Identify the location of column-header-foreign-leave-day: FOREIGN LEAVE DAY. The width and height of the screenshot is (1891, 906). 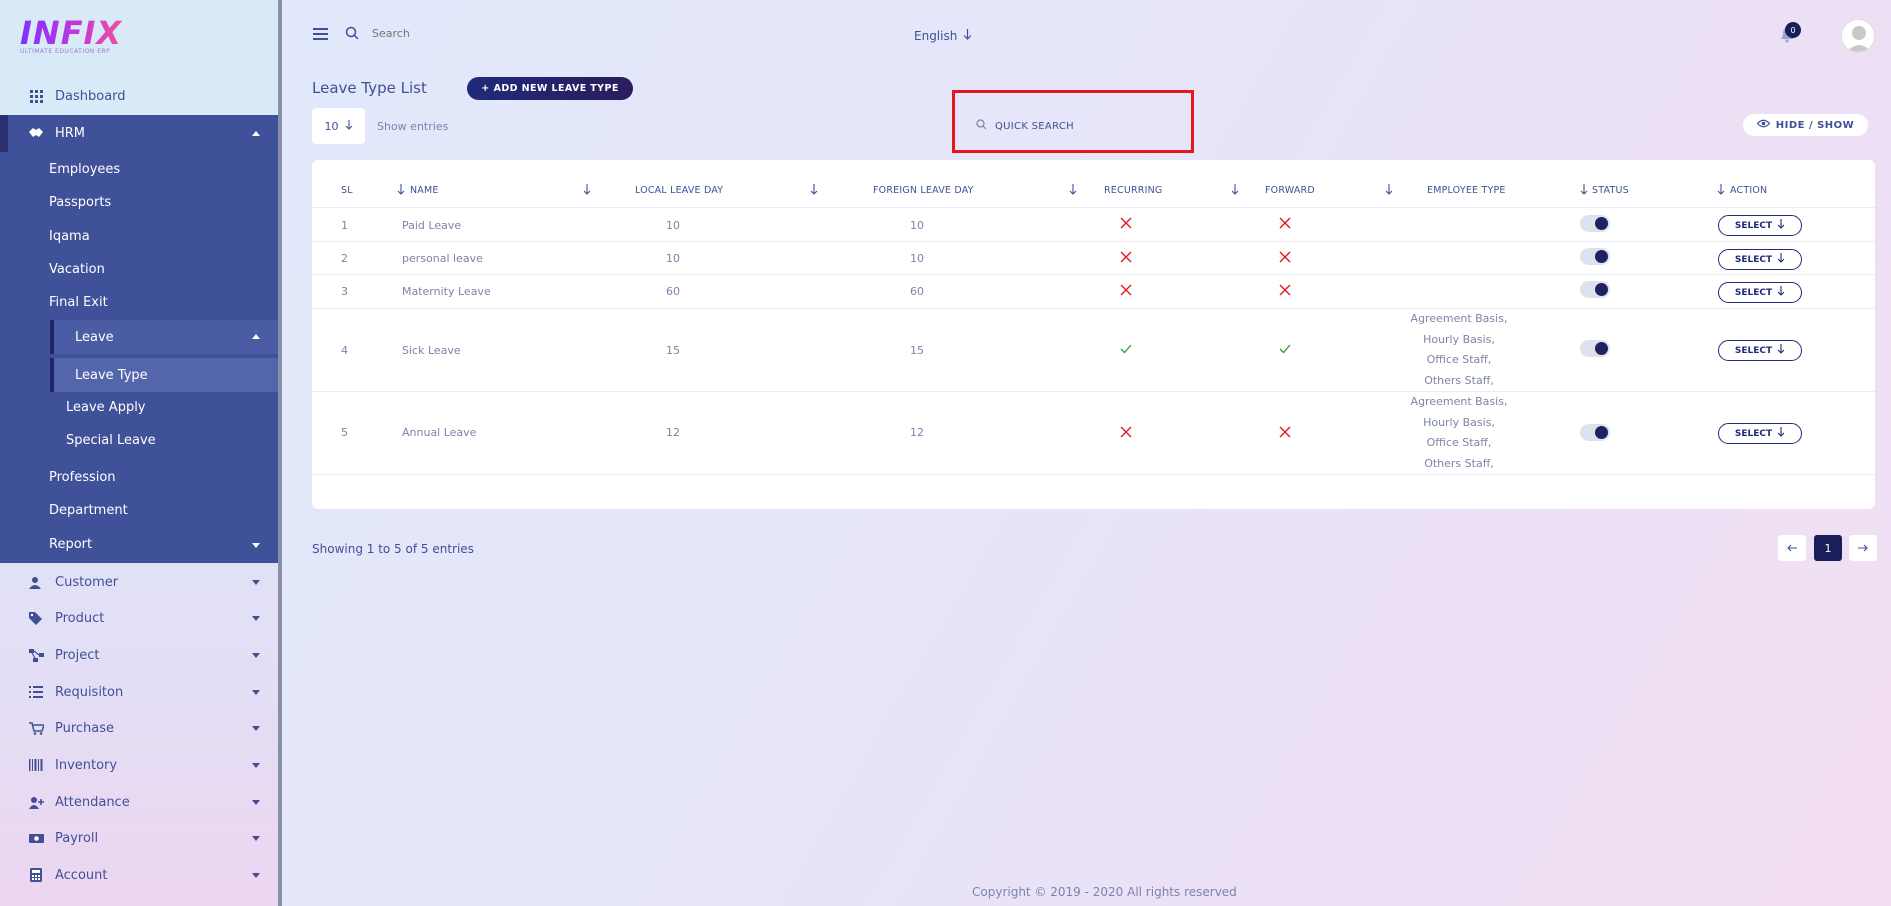
(923, 190).